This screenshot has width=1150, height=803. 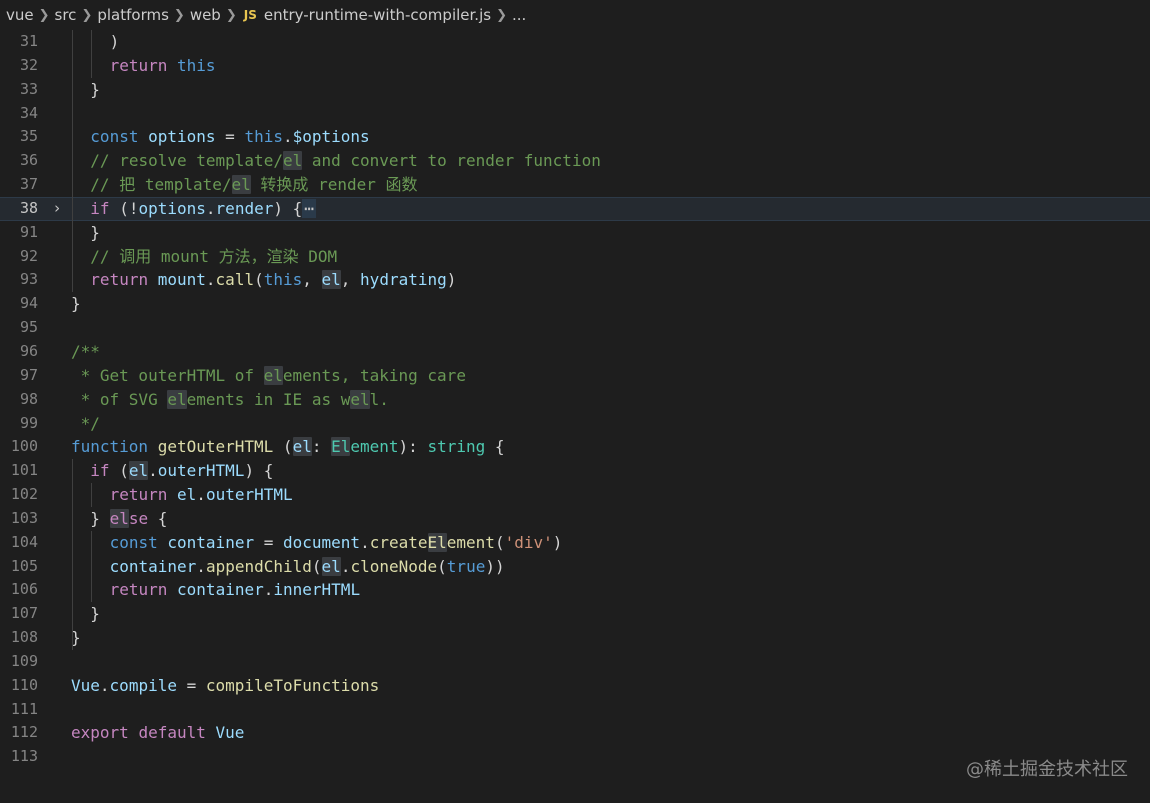 What do you see at coordinates (167, 375) in the screenshot?
I see `code-token: * Get outerHTML of` at bounding box center [167, 375].